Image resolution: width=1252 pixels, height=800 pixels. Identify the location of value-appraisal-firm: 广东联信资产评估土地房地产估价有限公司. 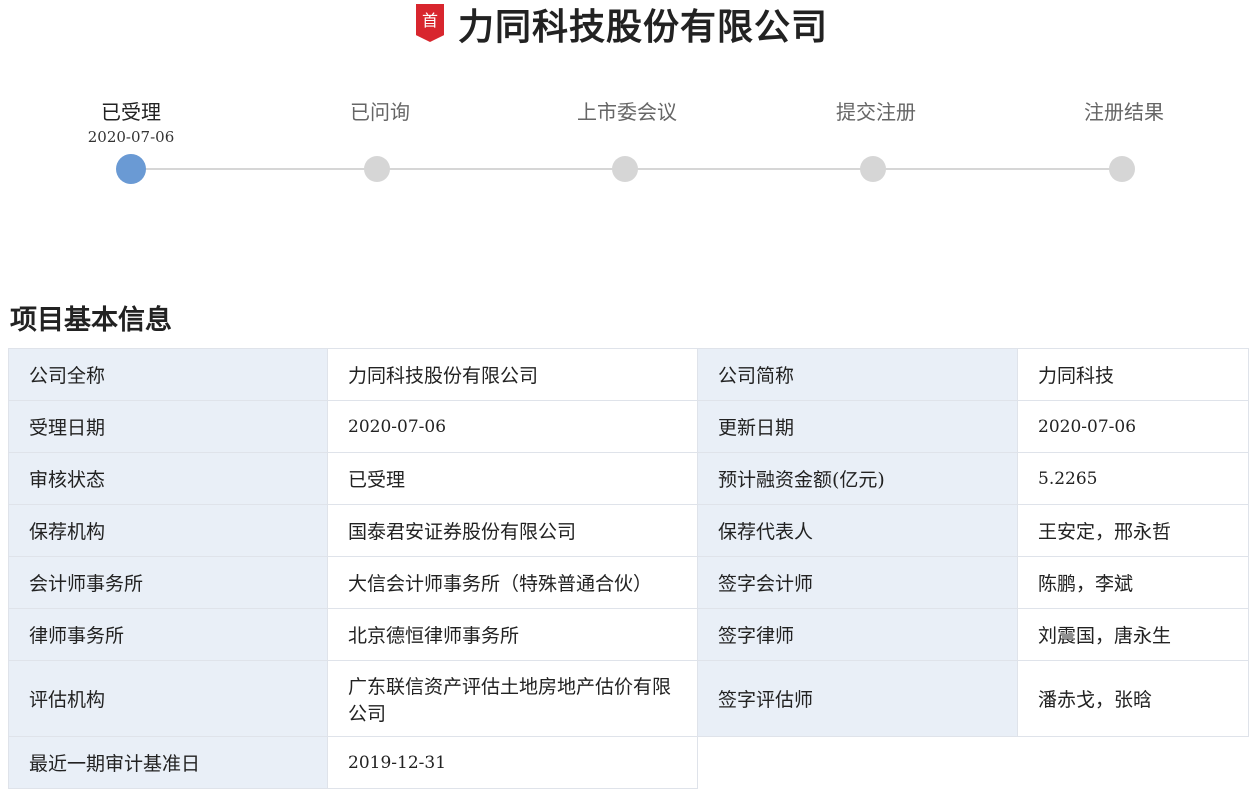
(512, 698).